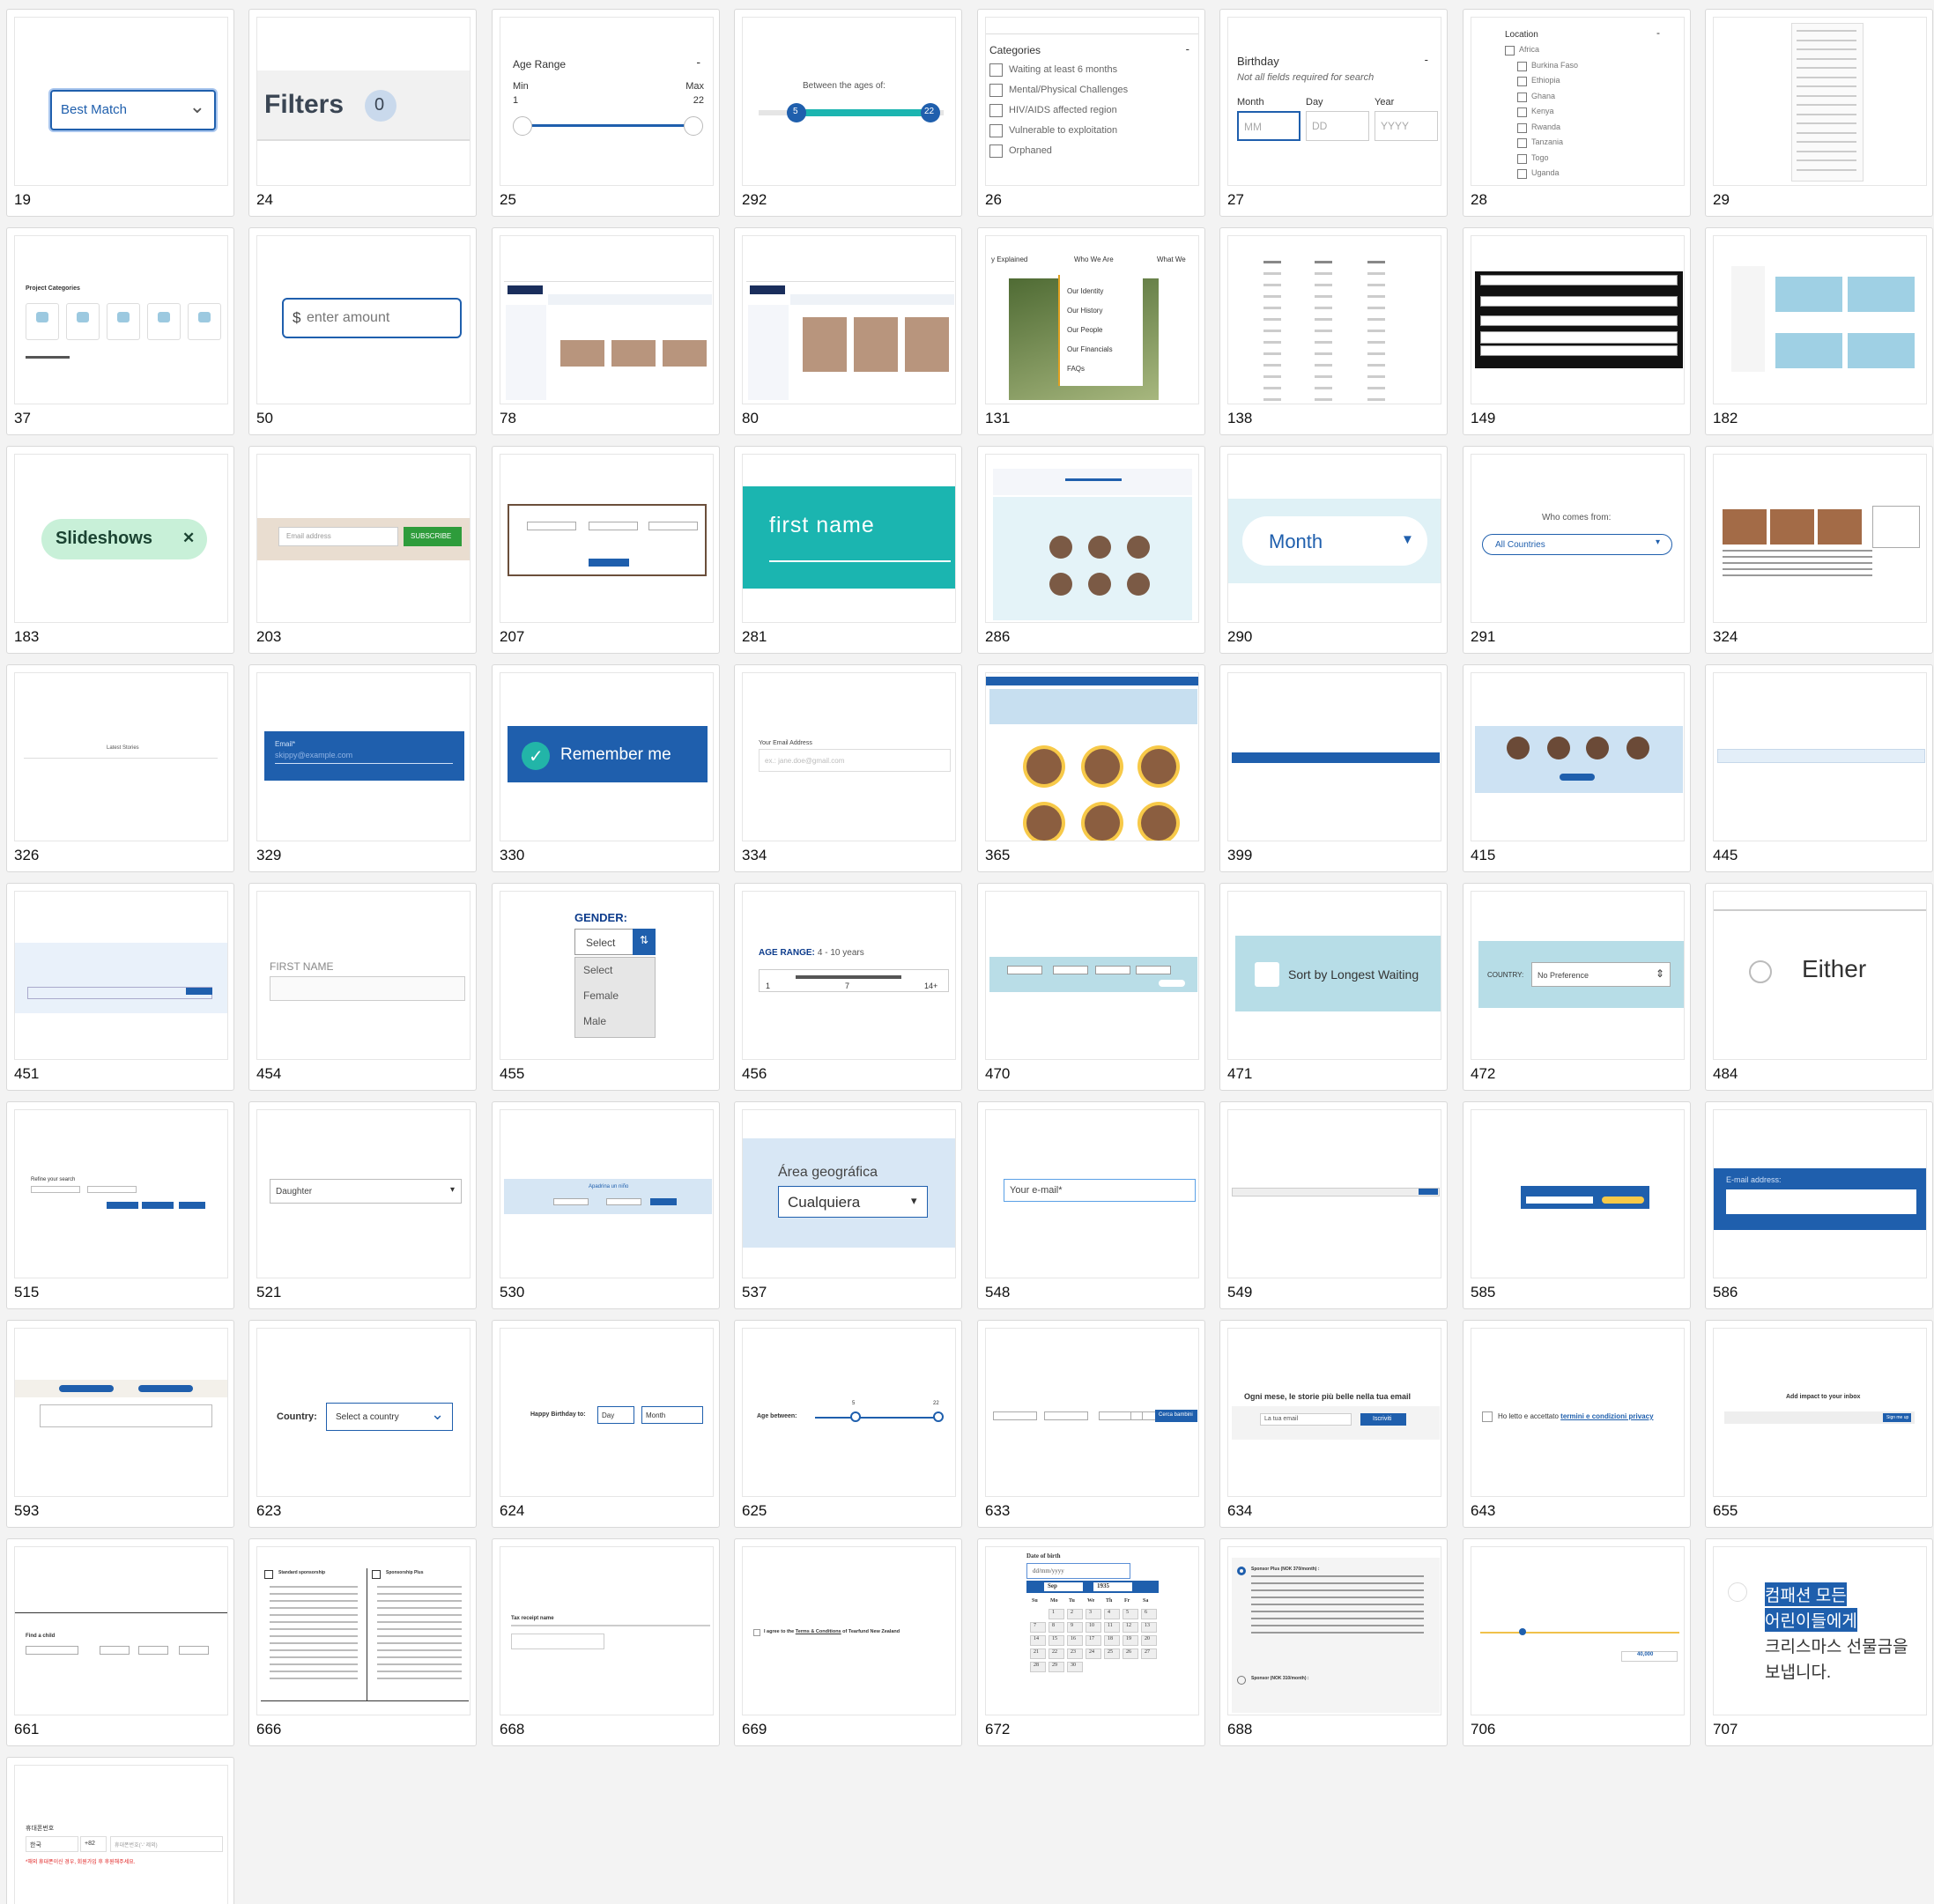 The height and width of the screenshot is (1904, 1934). What do you see at coordinates (367, 988) in the screenshot?
I see `first-name-input` at bounding box center [367, 988].